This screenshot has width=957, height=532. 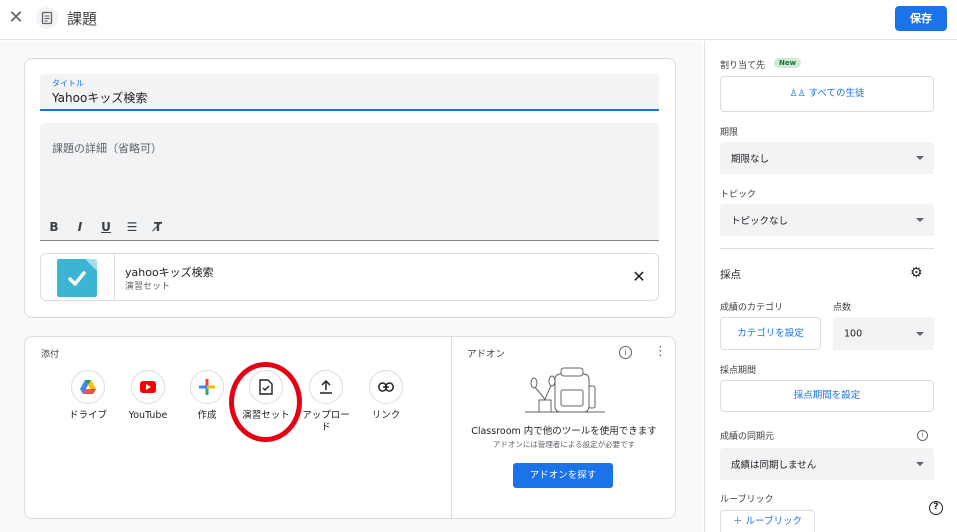 I want to click on attachment-divider, so click(x=114, y=277).